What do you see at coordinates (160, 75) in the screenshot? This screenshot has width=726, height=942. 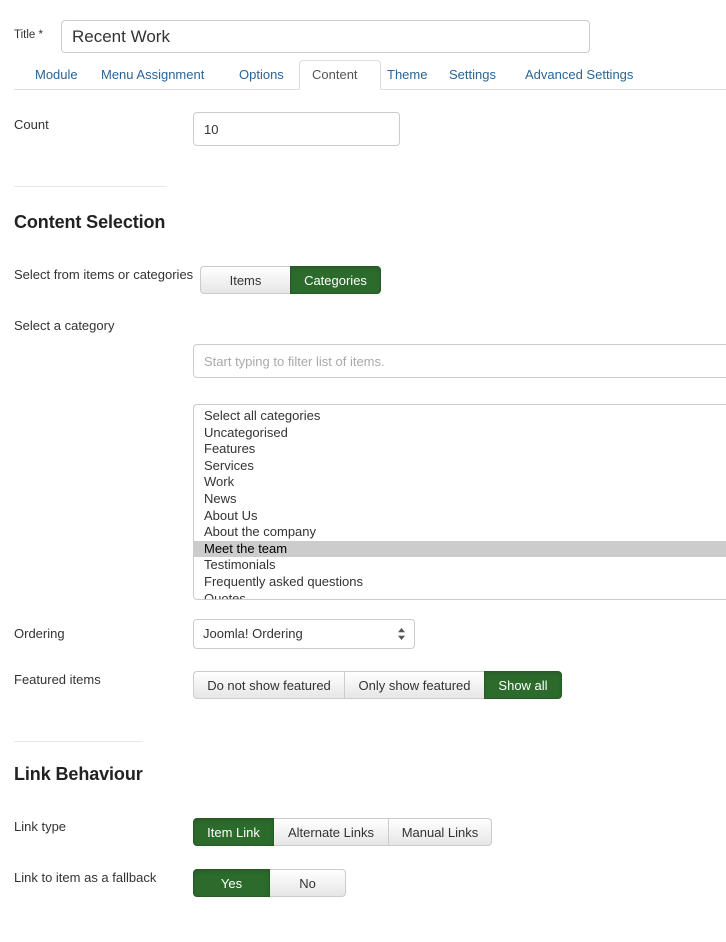 I see `tab-menu-assignment: Menu Assignment` at bounding box center [160, 75].